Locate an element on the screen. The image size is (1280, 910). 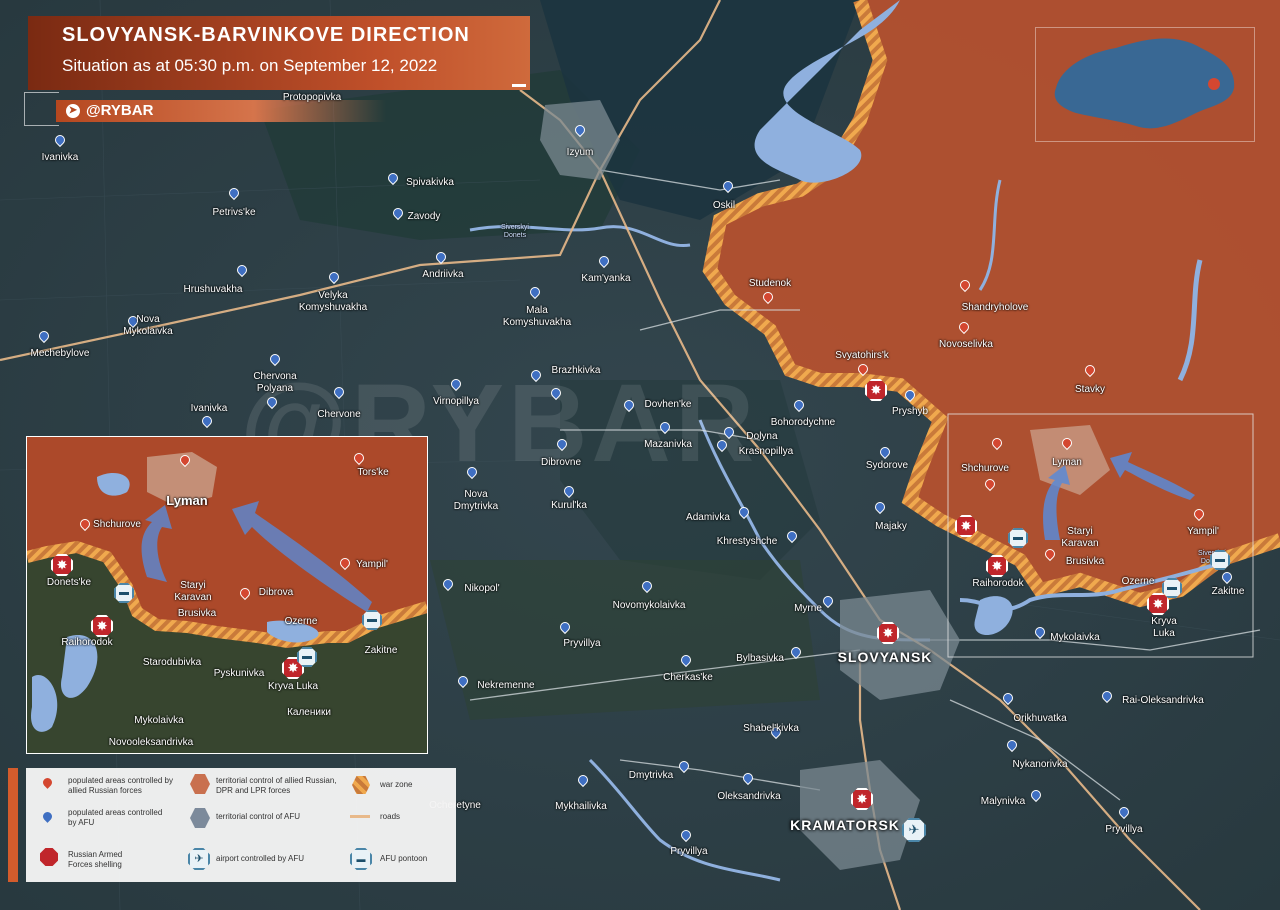
place-label: Nekremenne is located at coordinates (506, 685).